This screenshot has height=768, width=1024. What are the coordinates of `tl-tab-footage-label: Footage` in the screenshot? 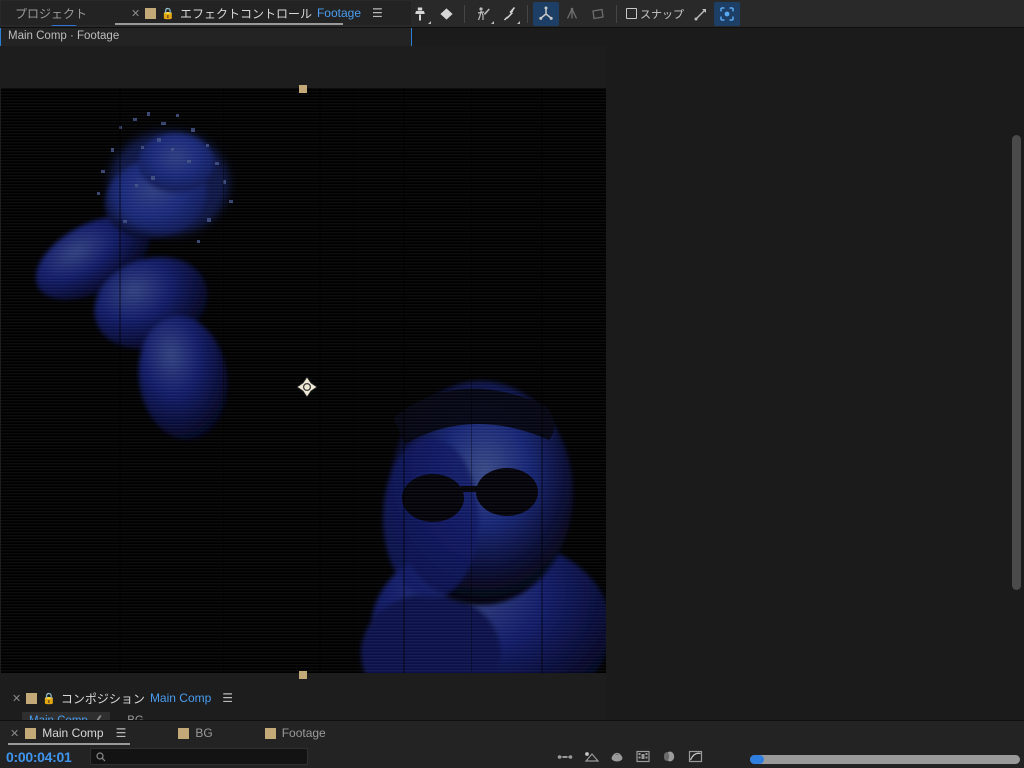 It's located at (303, 733).